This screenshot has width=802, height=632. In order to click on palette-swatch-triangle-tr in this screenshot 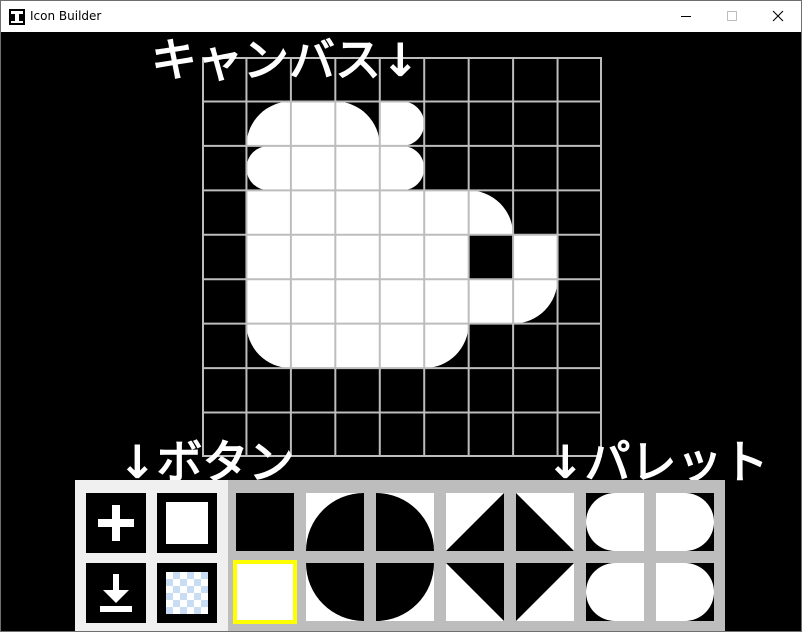, I will do `click(545, 522)`.